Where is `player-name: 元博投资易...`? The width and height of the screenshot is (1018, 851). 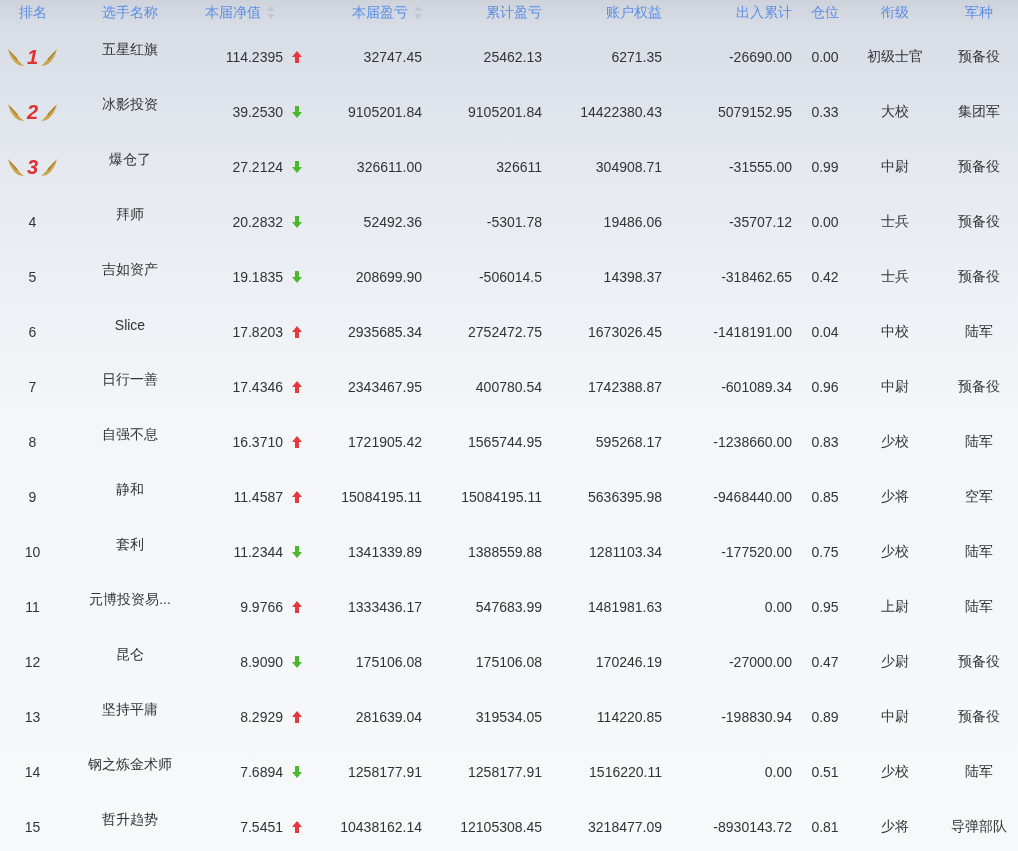 player-name: 元博投资易... is located at coordinates (130, 599).